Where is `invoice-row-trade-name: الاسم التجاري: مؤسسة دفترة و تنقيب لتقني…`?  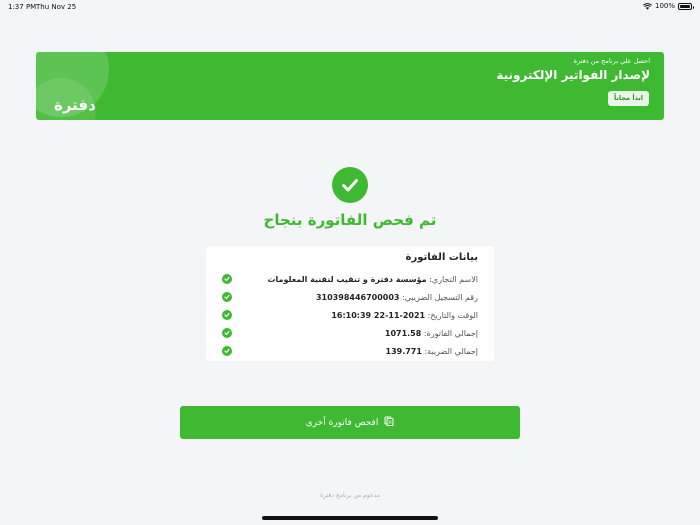 invoice-row-trade-name: الاسم التجاري: مؤسسة دفترة و تنقيب لتقني… is located at coordinates (350, 279).